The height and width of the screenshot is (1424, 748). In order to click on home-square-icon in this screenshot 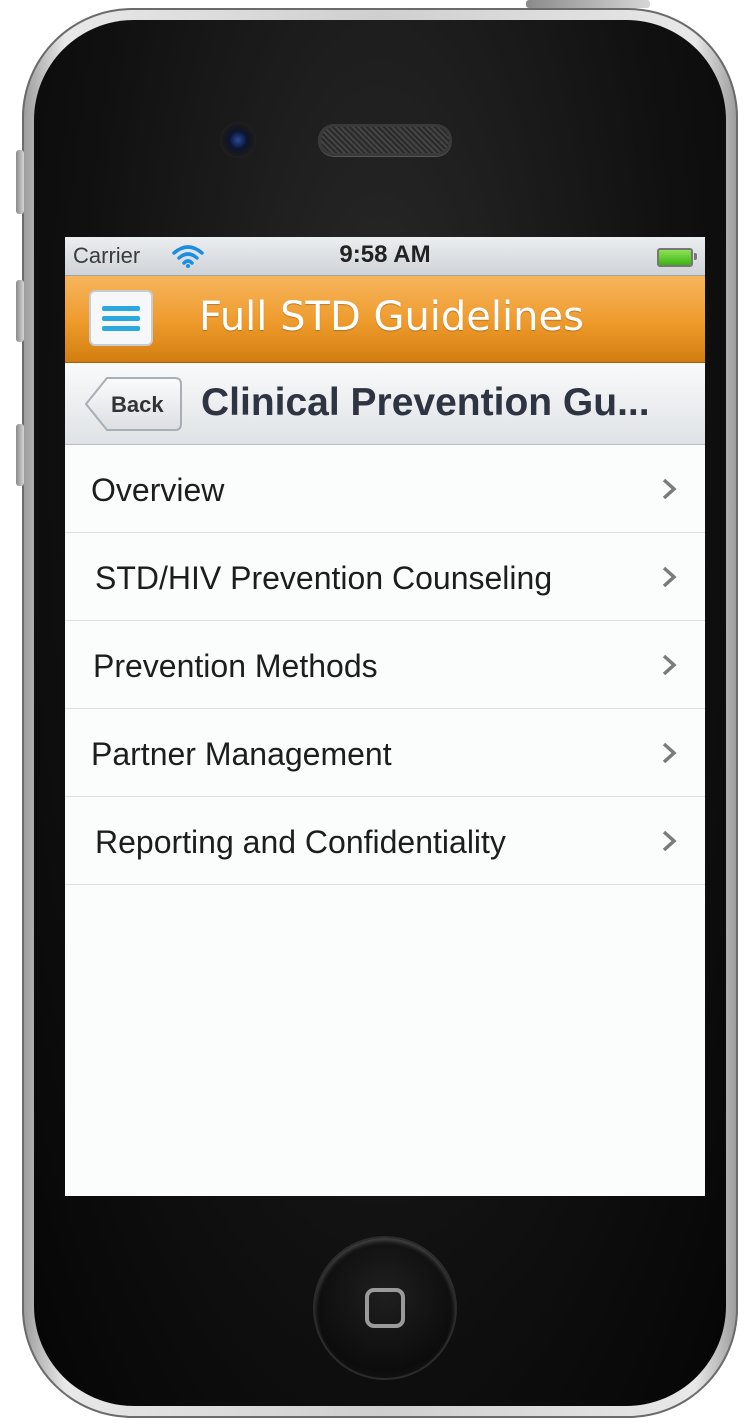, I will do `click(385, 1308)`.